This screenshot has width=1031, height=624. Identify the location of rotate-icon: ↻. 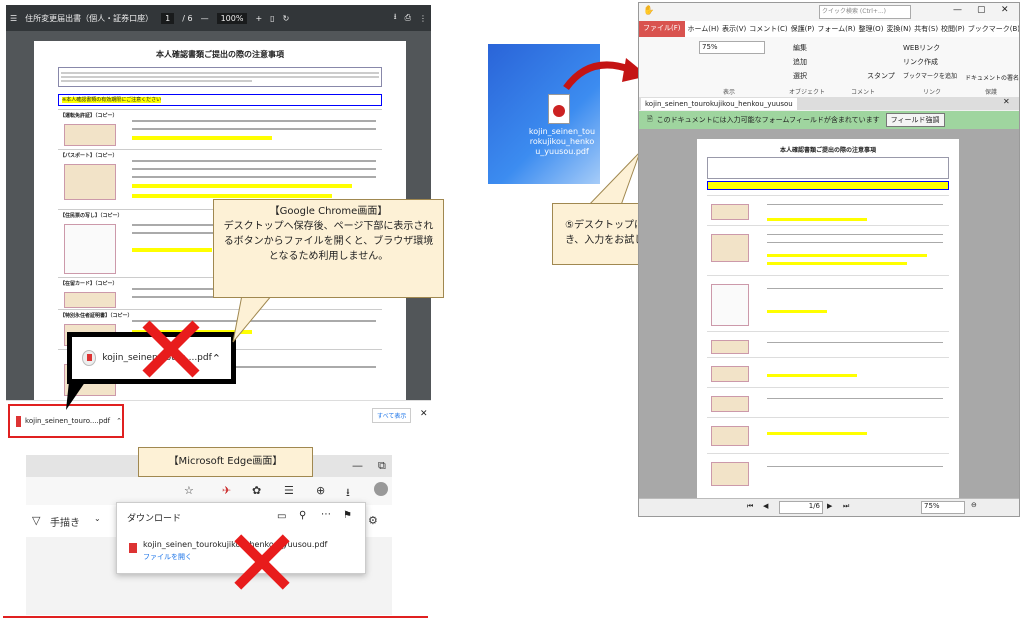
(286, 18).